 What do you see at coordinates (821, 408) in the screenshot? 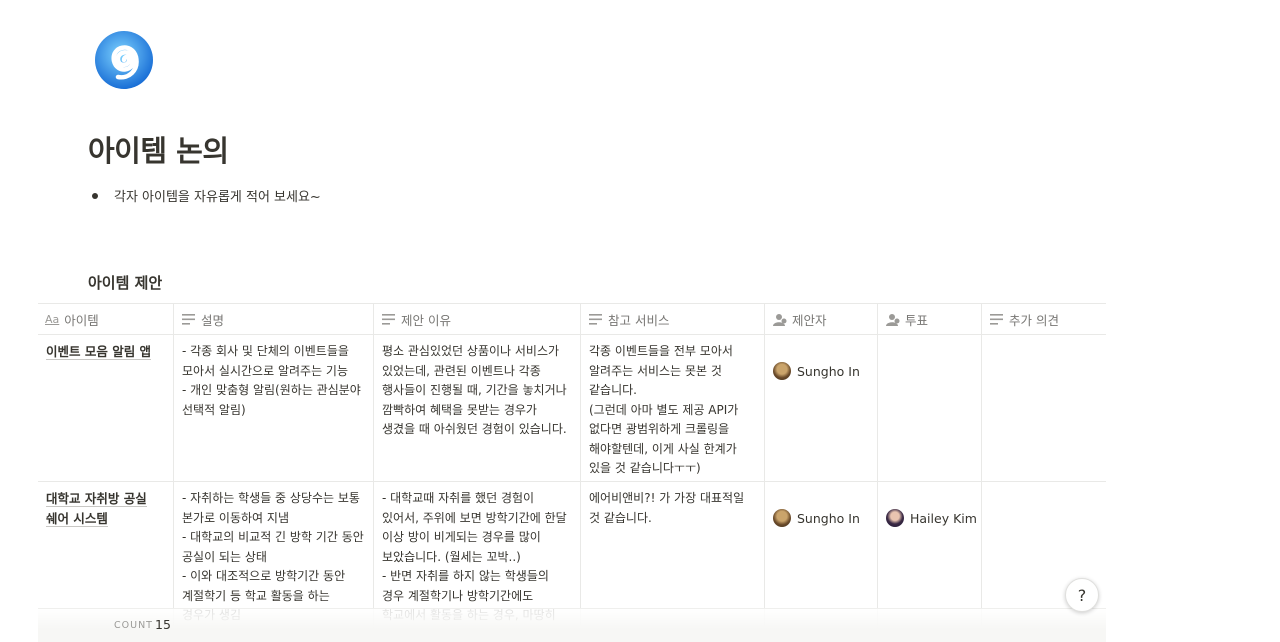
I see `cell-proposer: Sungho In` at bounding box center [821, 408].